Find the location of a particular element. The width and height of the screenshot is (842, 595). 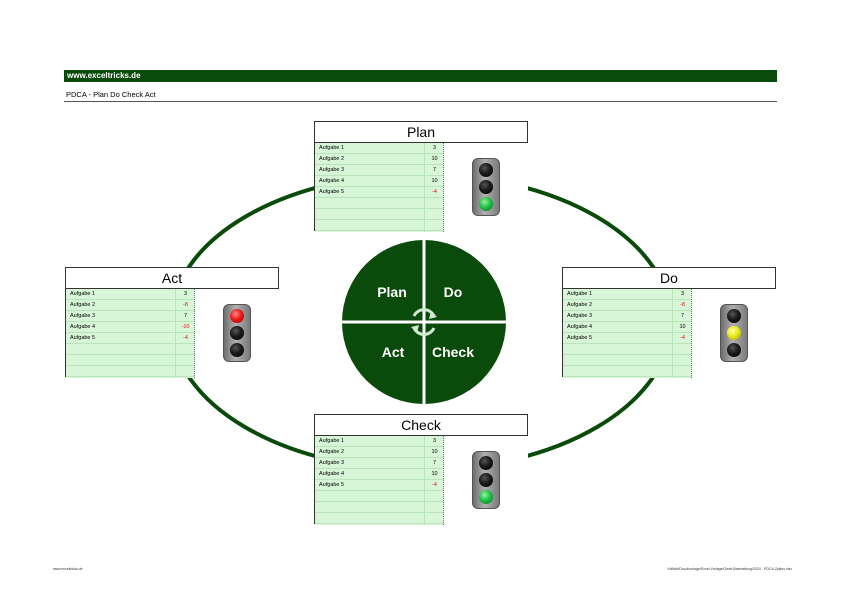

task-value: -10 is located at coordinates (185, 327).